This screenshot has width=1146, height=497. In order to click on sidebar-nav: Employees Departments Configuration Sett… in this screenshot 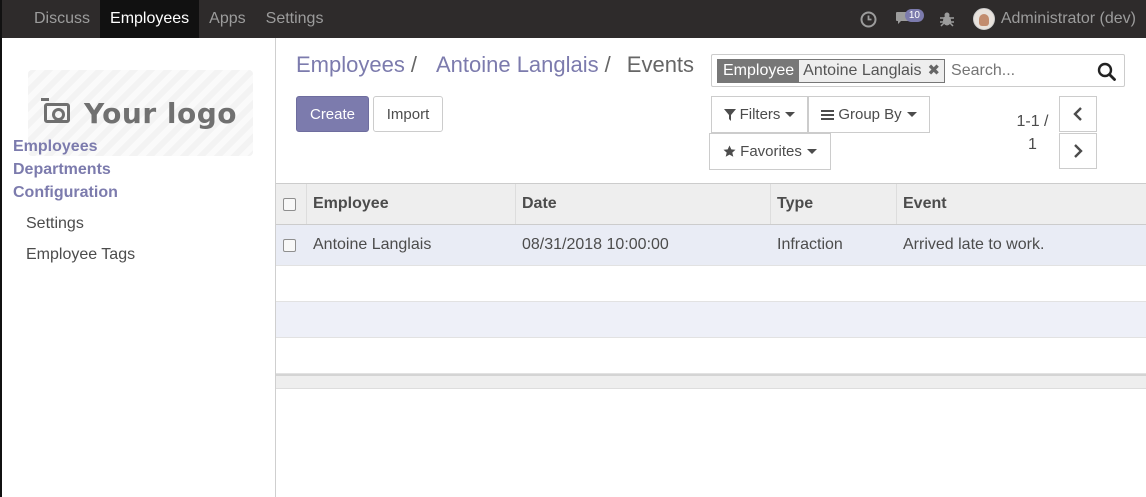, I will do `click(74, 202)`.